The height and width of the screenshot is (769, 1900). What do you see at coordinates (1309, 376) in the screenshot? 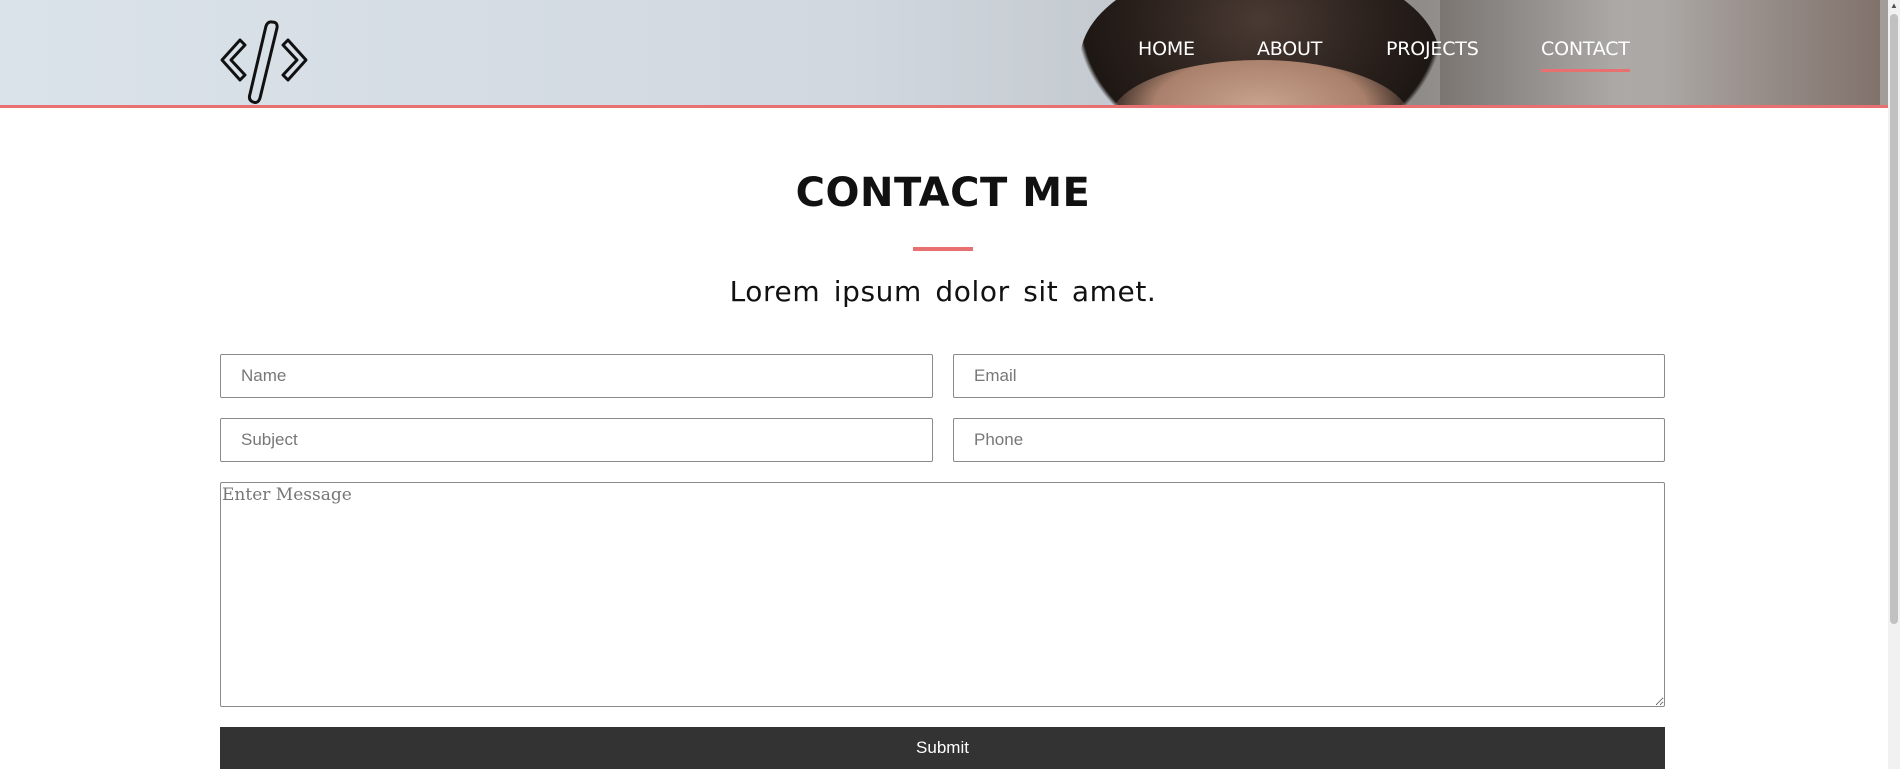
I see `email-input` at bounding box center [1309, 376].